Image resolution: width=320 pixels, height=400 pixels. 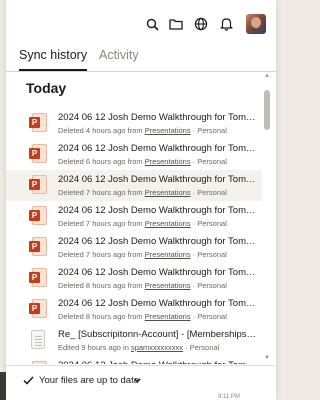 What do you see at coordinates (229, 397) in the screenshot?
I see `taskbar-clock: 9:11 PM` at bounding box center [229, 397].